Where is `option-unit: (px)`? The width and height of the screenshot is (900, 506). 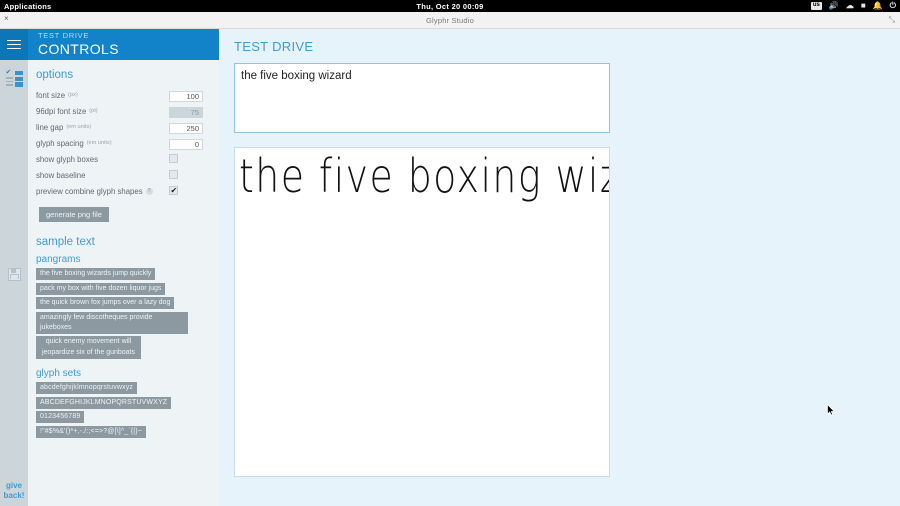 option-unit: (px) is located at coordinates (73, 95).